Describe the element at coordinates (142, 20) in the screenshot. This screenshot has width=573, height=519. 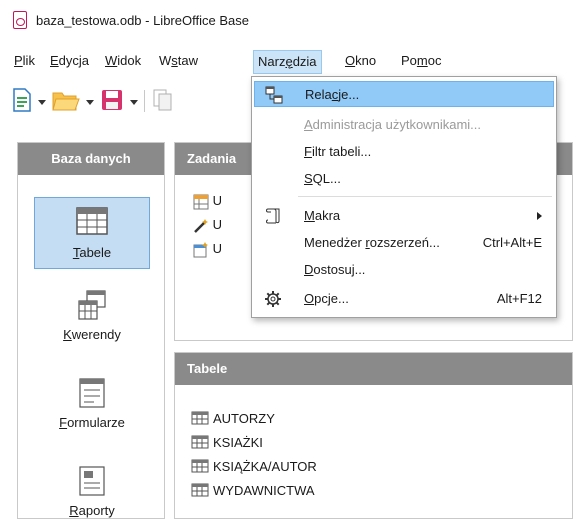
I see `window-title: baza_testowa.odb - LibreOffice Base` at that location.